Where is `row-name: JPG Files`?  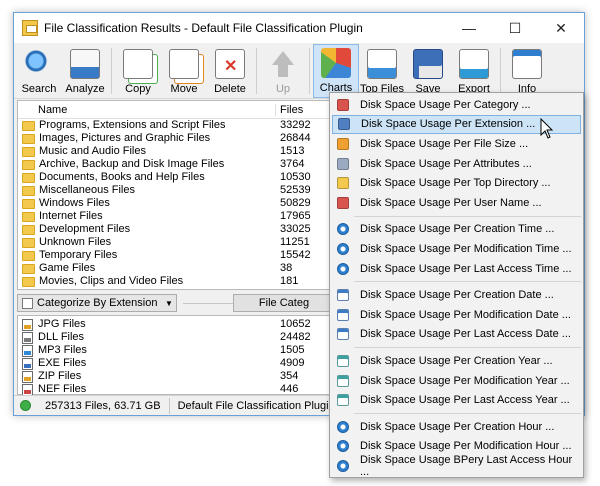 row-name: JPG Files is located at coordinates (147, 324).